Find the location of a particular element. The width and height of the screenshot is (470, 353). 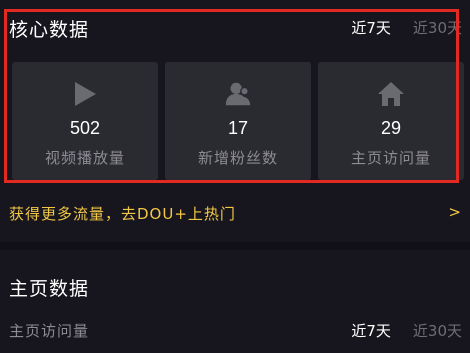

dou-plus-promo: 获得更多流量，去DOU+上热门 > is located at coordinates (235, 215).